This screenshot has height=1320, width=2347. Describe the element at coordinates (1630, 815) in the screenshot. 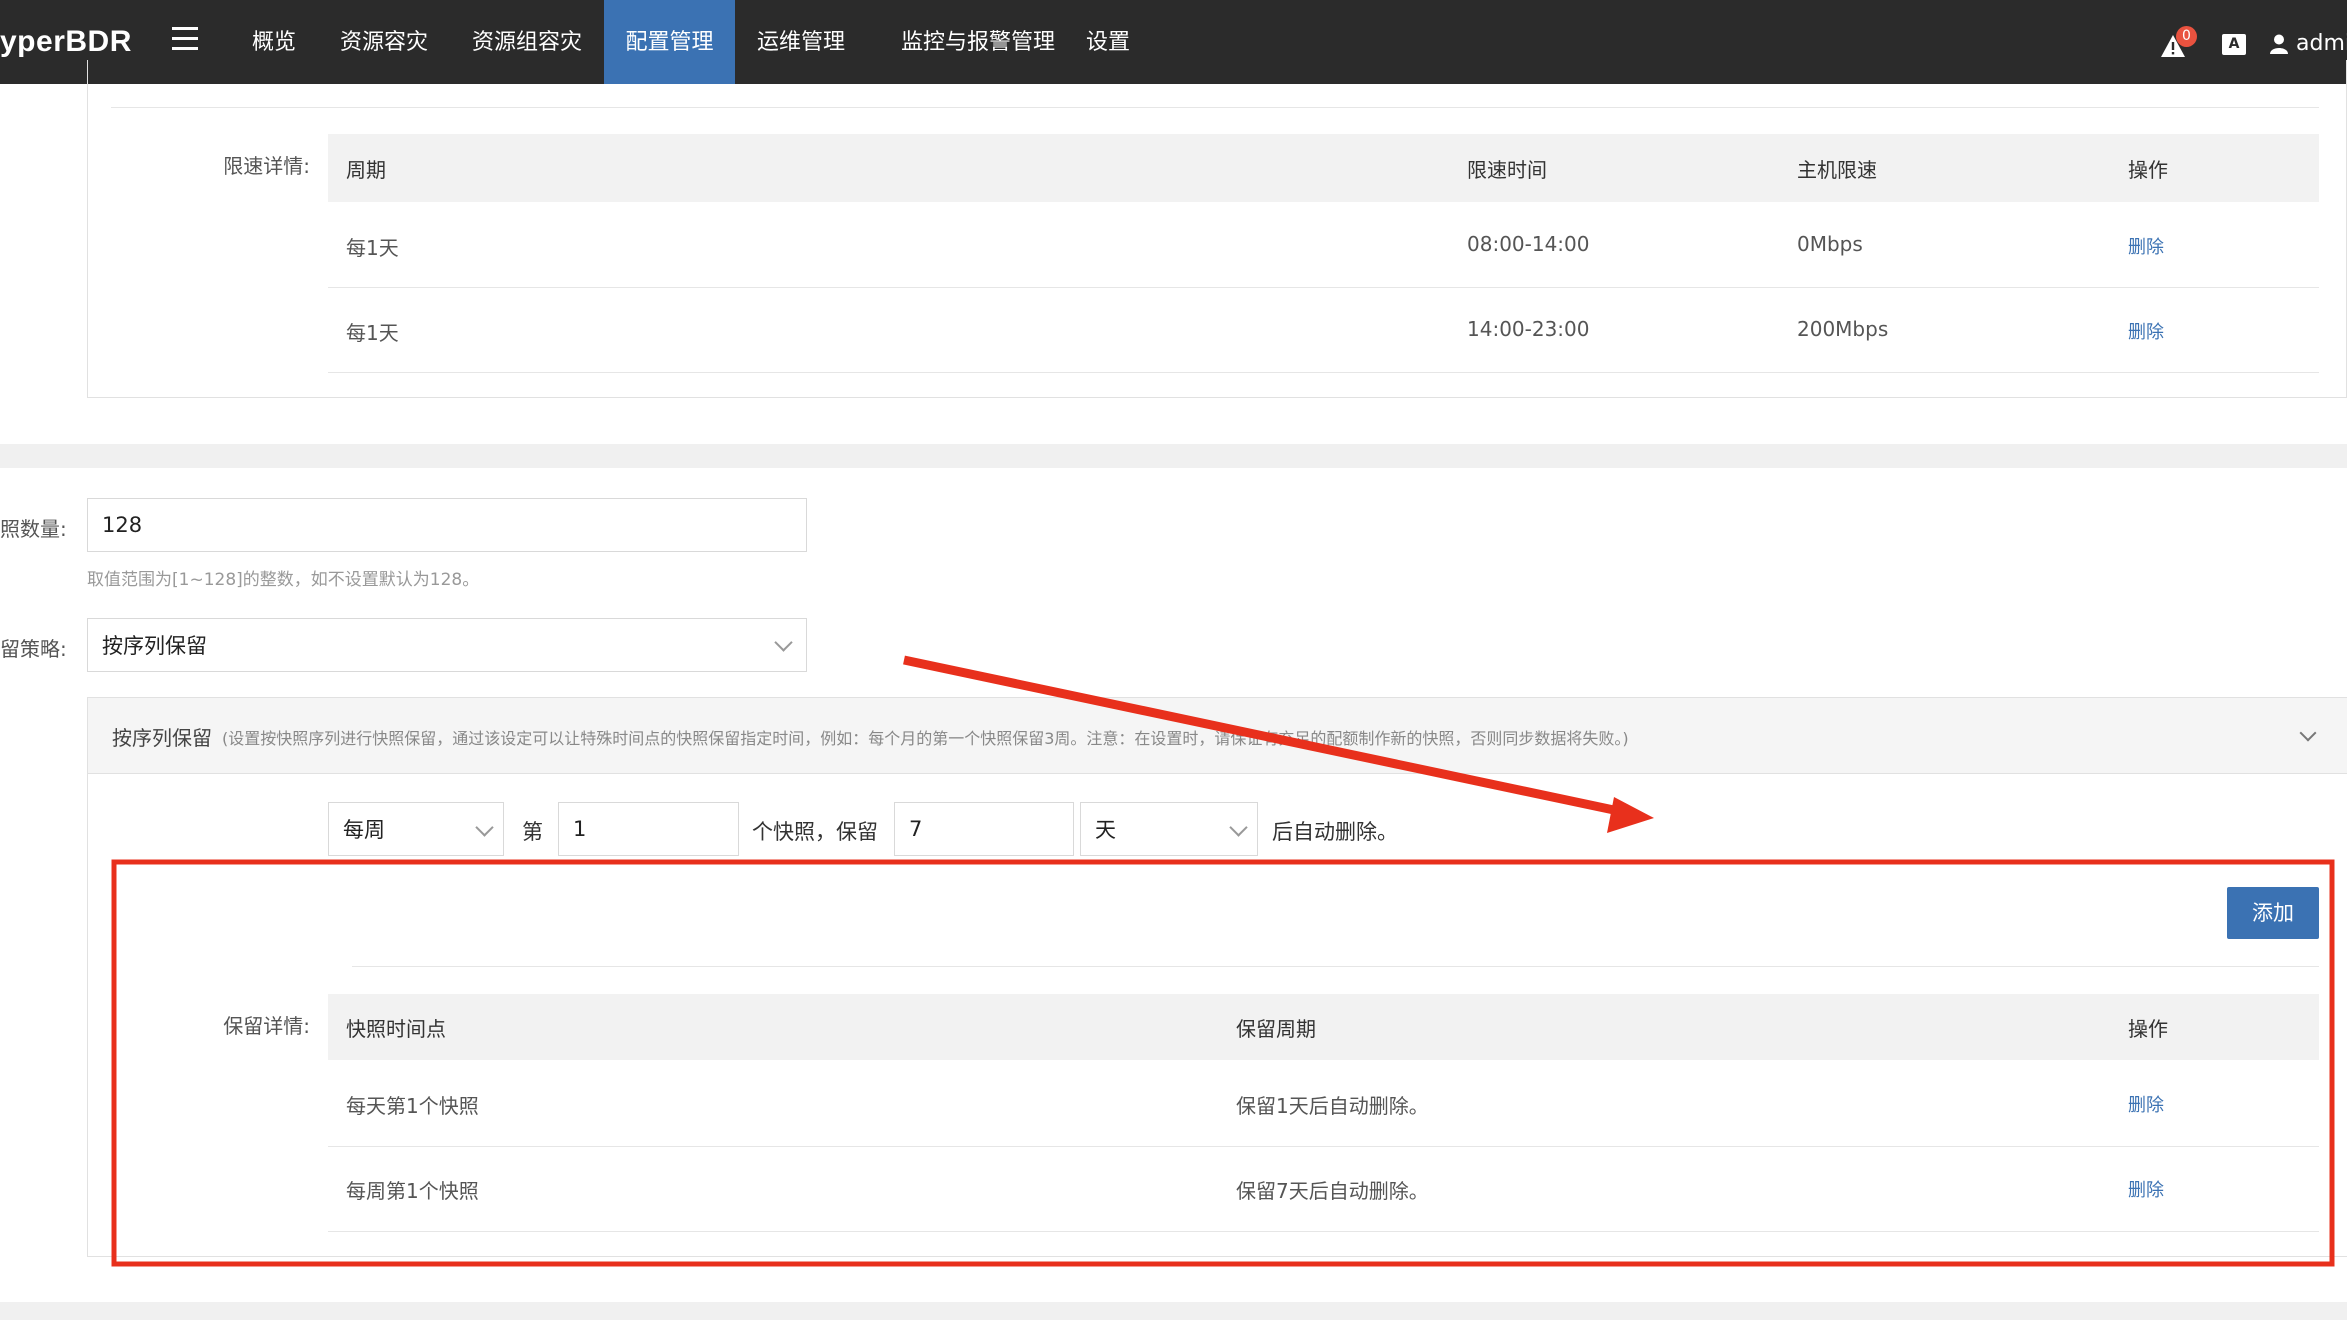

I see `annotation-arrowhead` at that location.